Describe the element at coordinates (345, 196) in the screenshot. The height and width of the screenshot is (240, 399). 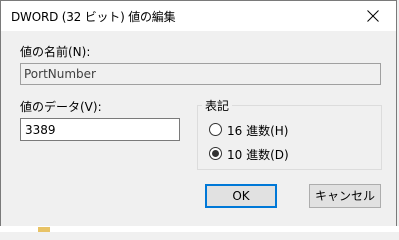
I see `cancel-button: キャンセル` at that location.